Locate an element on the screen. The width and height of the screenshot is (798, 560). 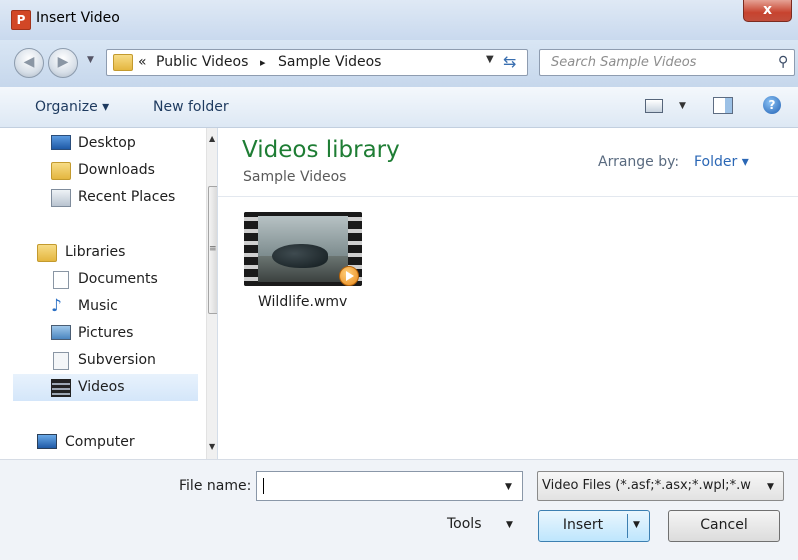
music-icon: ♪ is located at coordinates (56, 306).